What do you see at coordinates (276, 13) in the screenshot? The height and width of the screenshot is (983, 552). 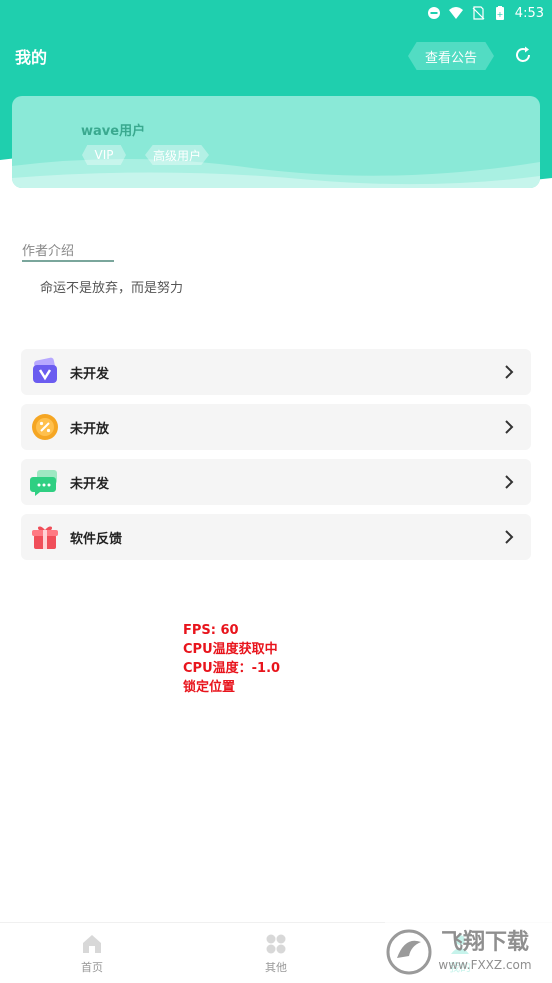 I see `status-bar: + 4:53` at bounding box center [276, 13].